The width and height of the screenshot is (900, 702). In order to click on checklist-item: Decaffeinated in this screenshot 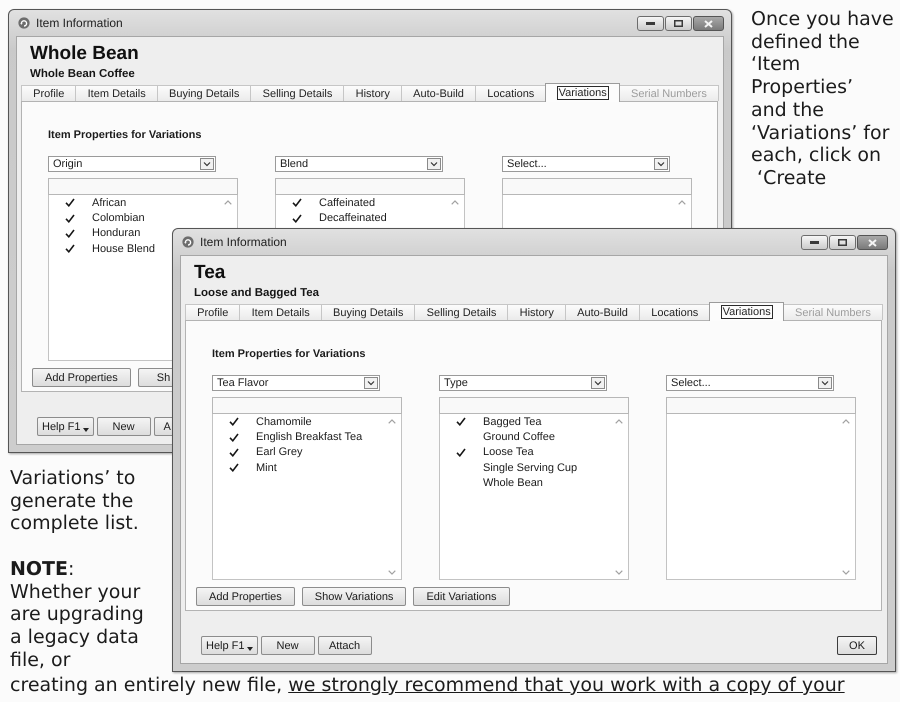, I will do `click(331, 218)`.